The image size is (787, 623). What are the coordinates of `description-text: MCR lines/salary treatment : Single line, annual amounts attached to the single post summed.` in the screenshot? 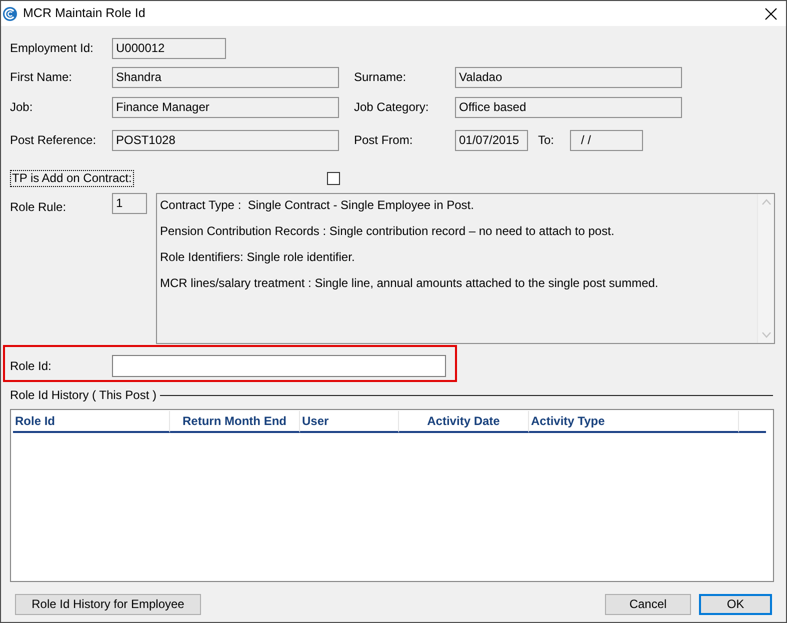 It's located at (410, 283).